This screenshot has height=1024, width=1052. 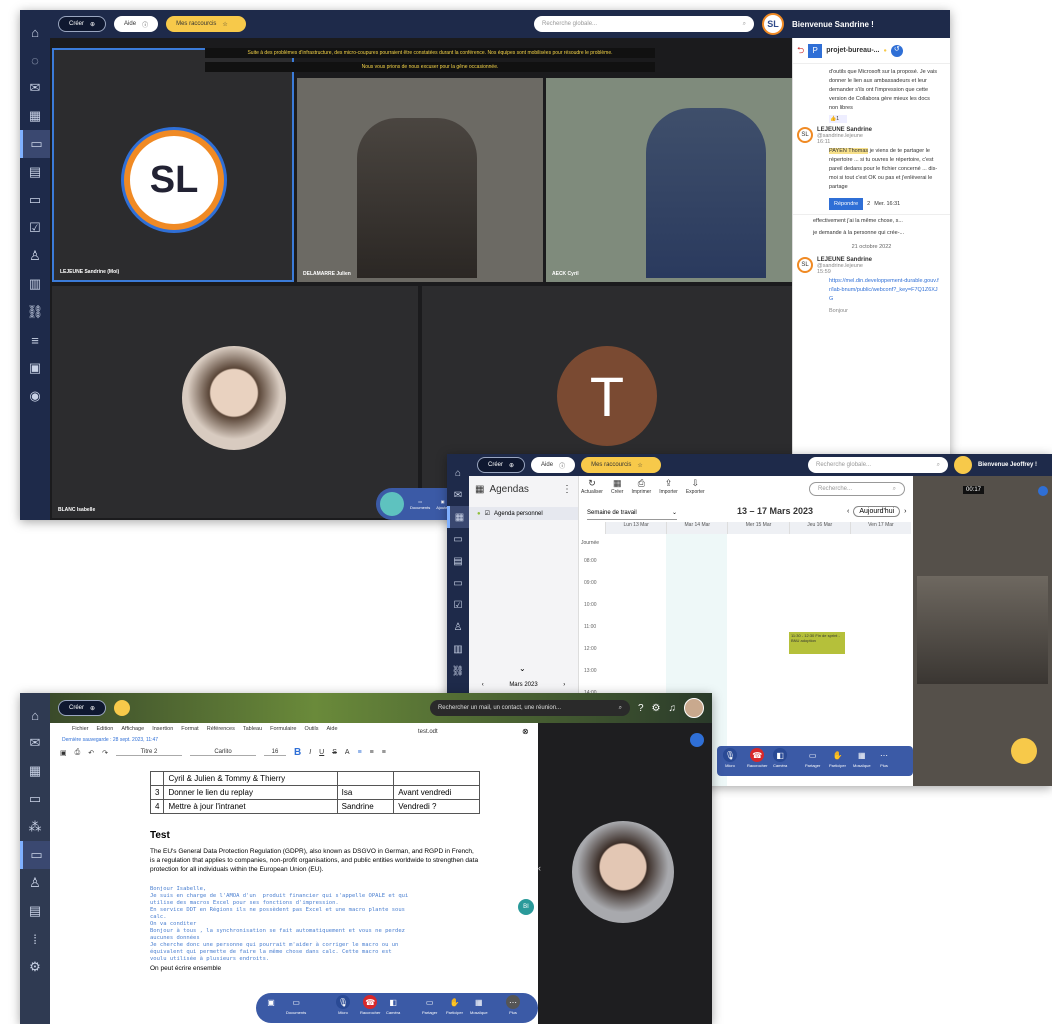 I want to click on align-left-icon: ≡, so click(x=360, y=752).